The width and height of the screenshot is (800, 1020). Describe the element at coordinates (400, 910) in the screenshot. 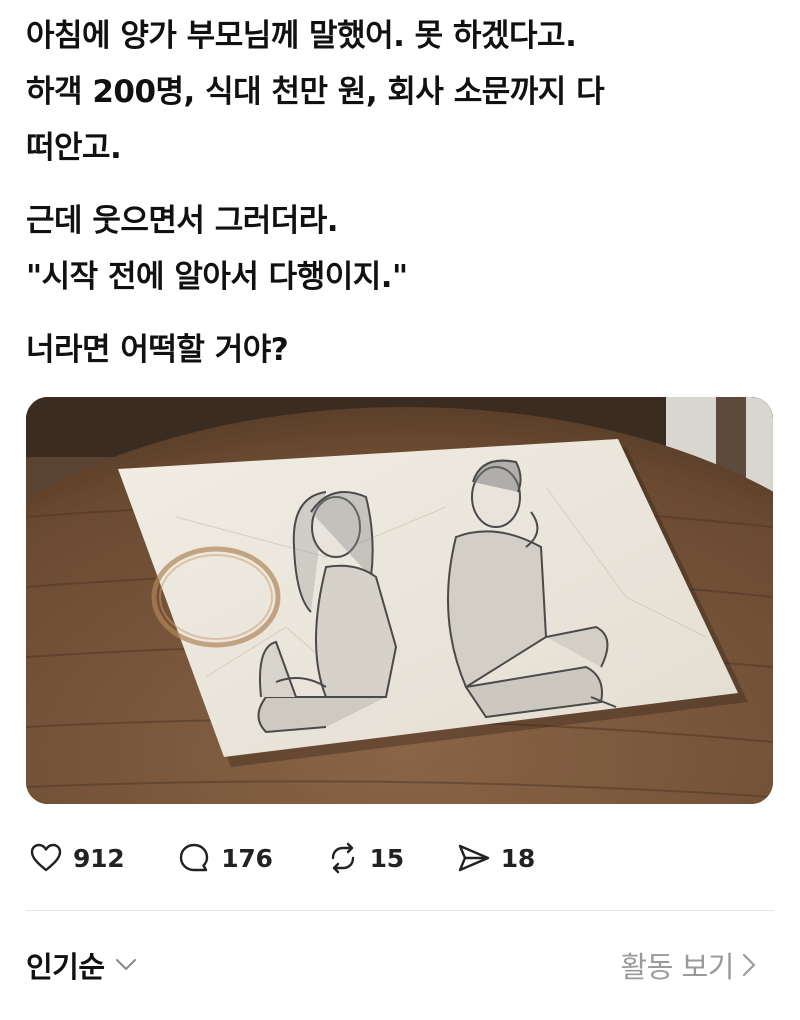

I see `divider` at that location.